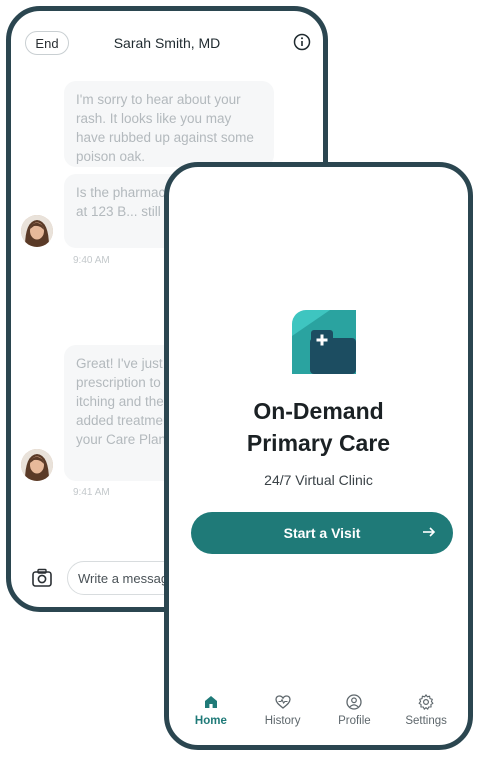 This screenshot has height=759, width=479. Describe the element at coordinates (302, 42) in the screenshot. I see `info-icon` at that location.